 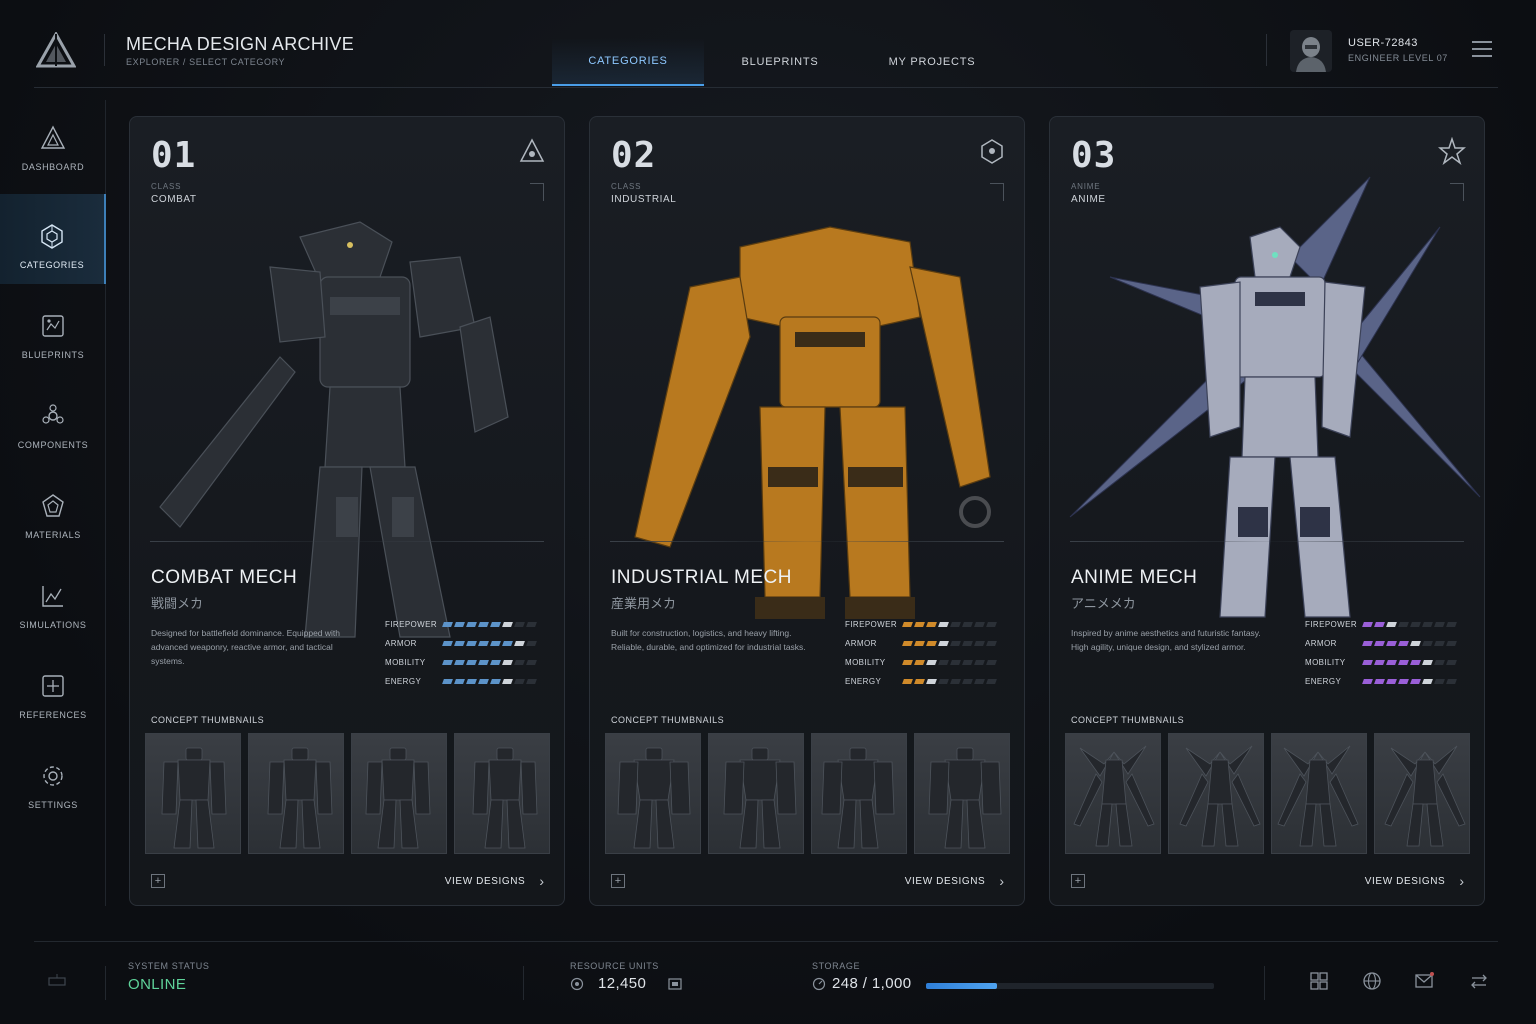 What do you see at coordinates (53, 141) in the screenshot?
I see `sidebar-item-dashboard: DASHBOARD` at bounding box center [53, 141].